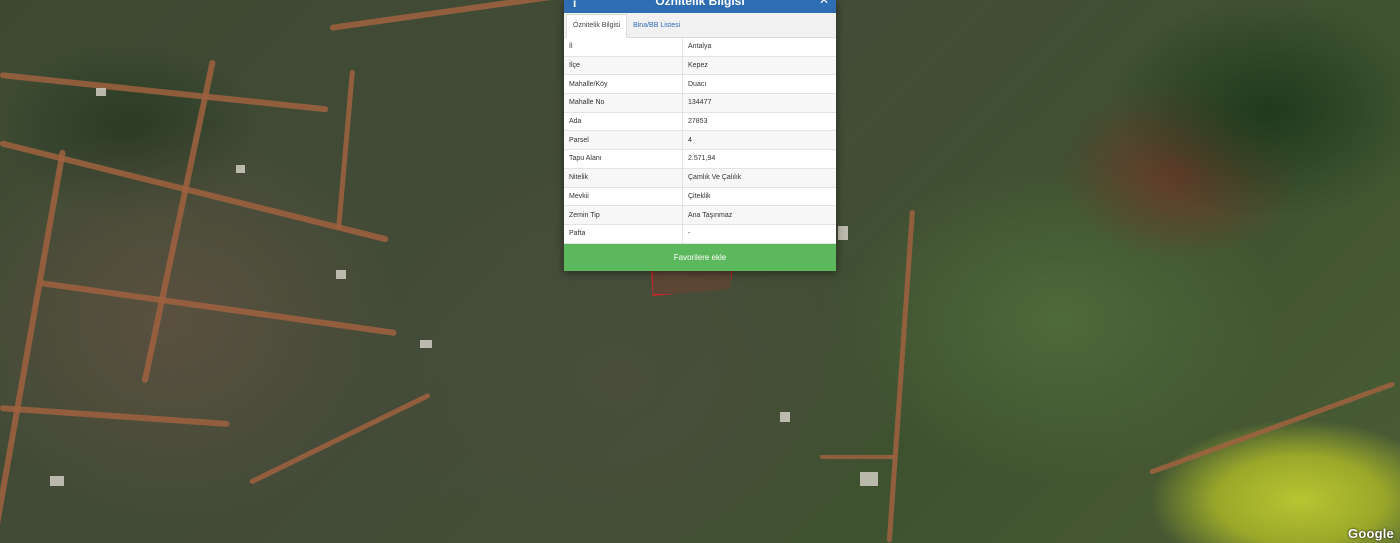 The height and width of the screenshot is (543, 1400). I want to click on panel-title: Öznitelik Bilgisi, so click(700, 4).